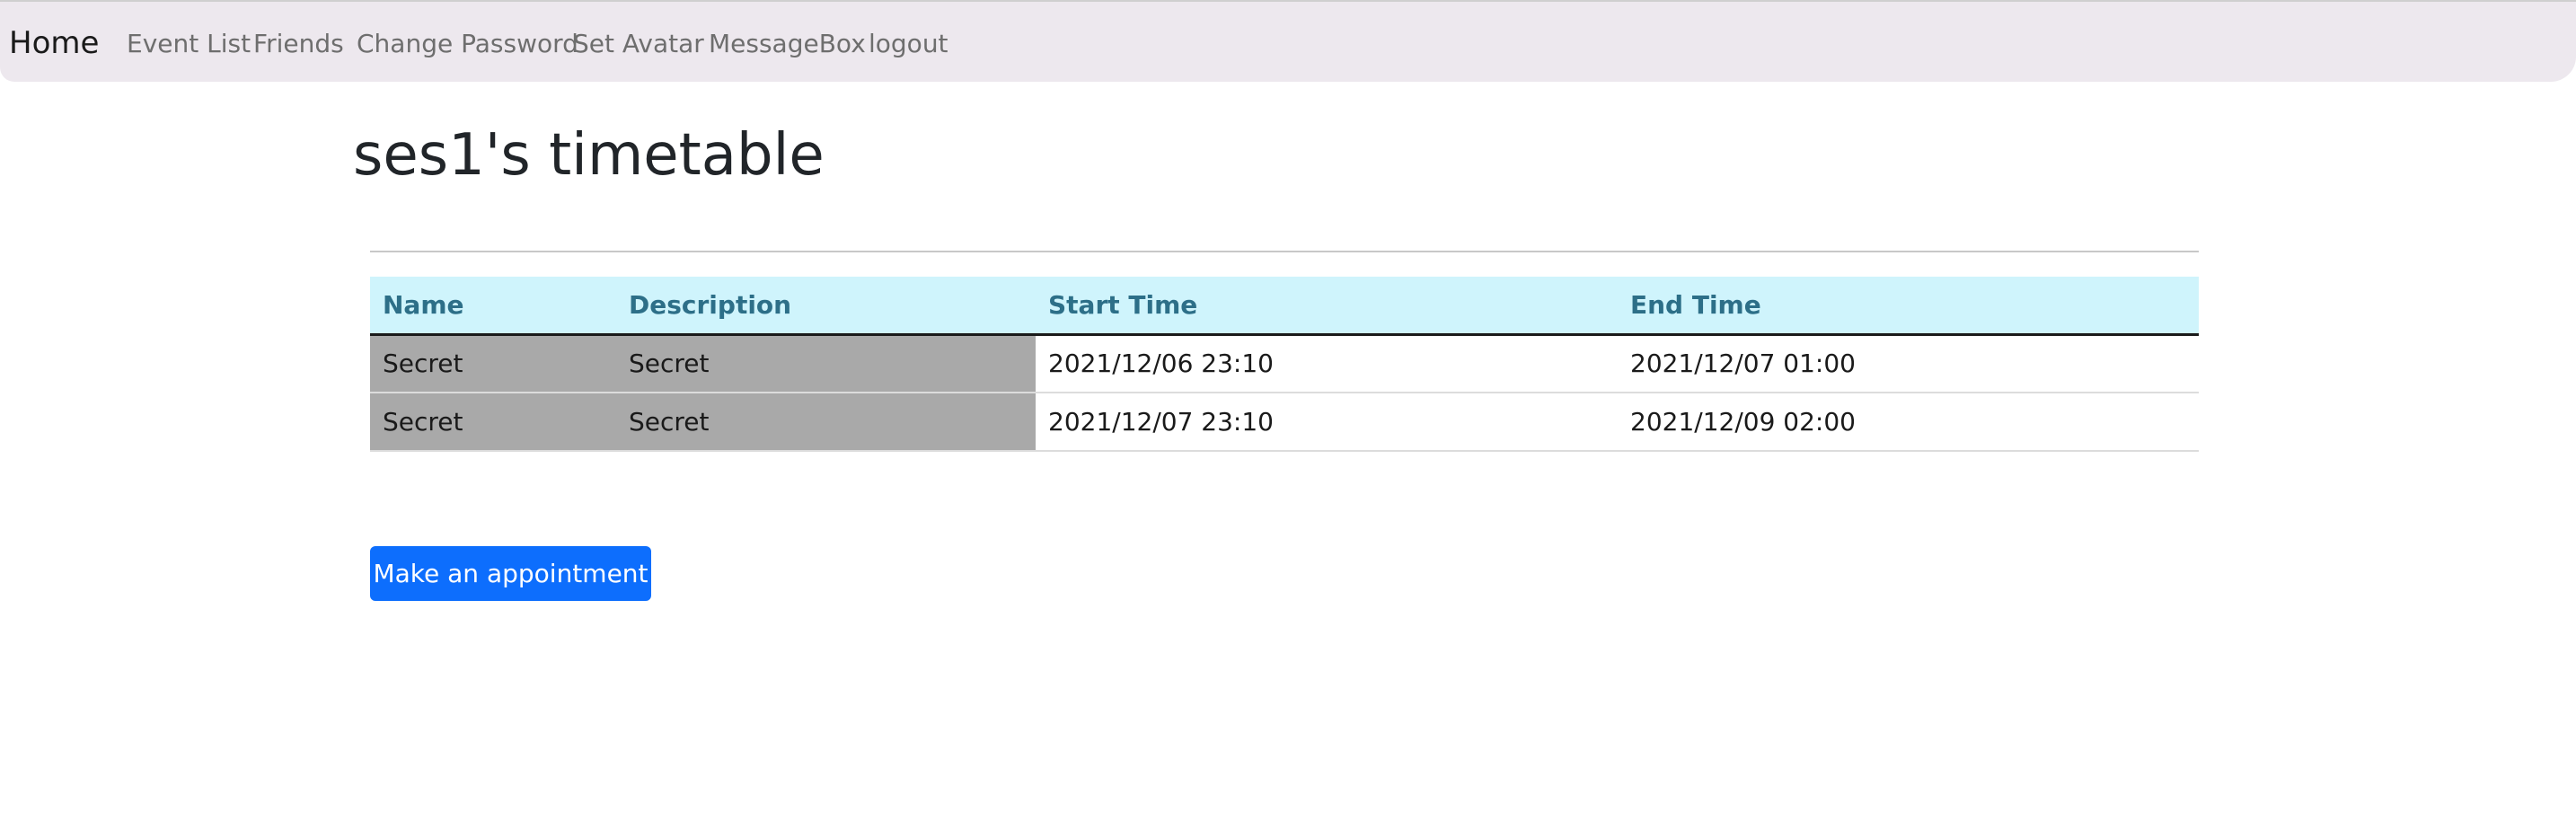 The width and height of the screenshot is (2576, 821). Describe the element at coordinates (1908, 363) in the screenshot. I see `cell-end-time: 2021/12/07 01:00` at that location.